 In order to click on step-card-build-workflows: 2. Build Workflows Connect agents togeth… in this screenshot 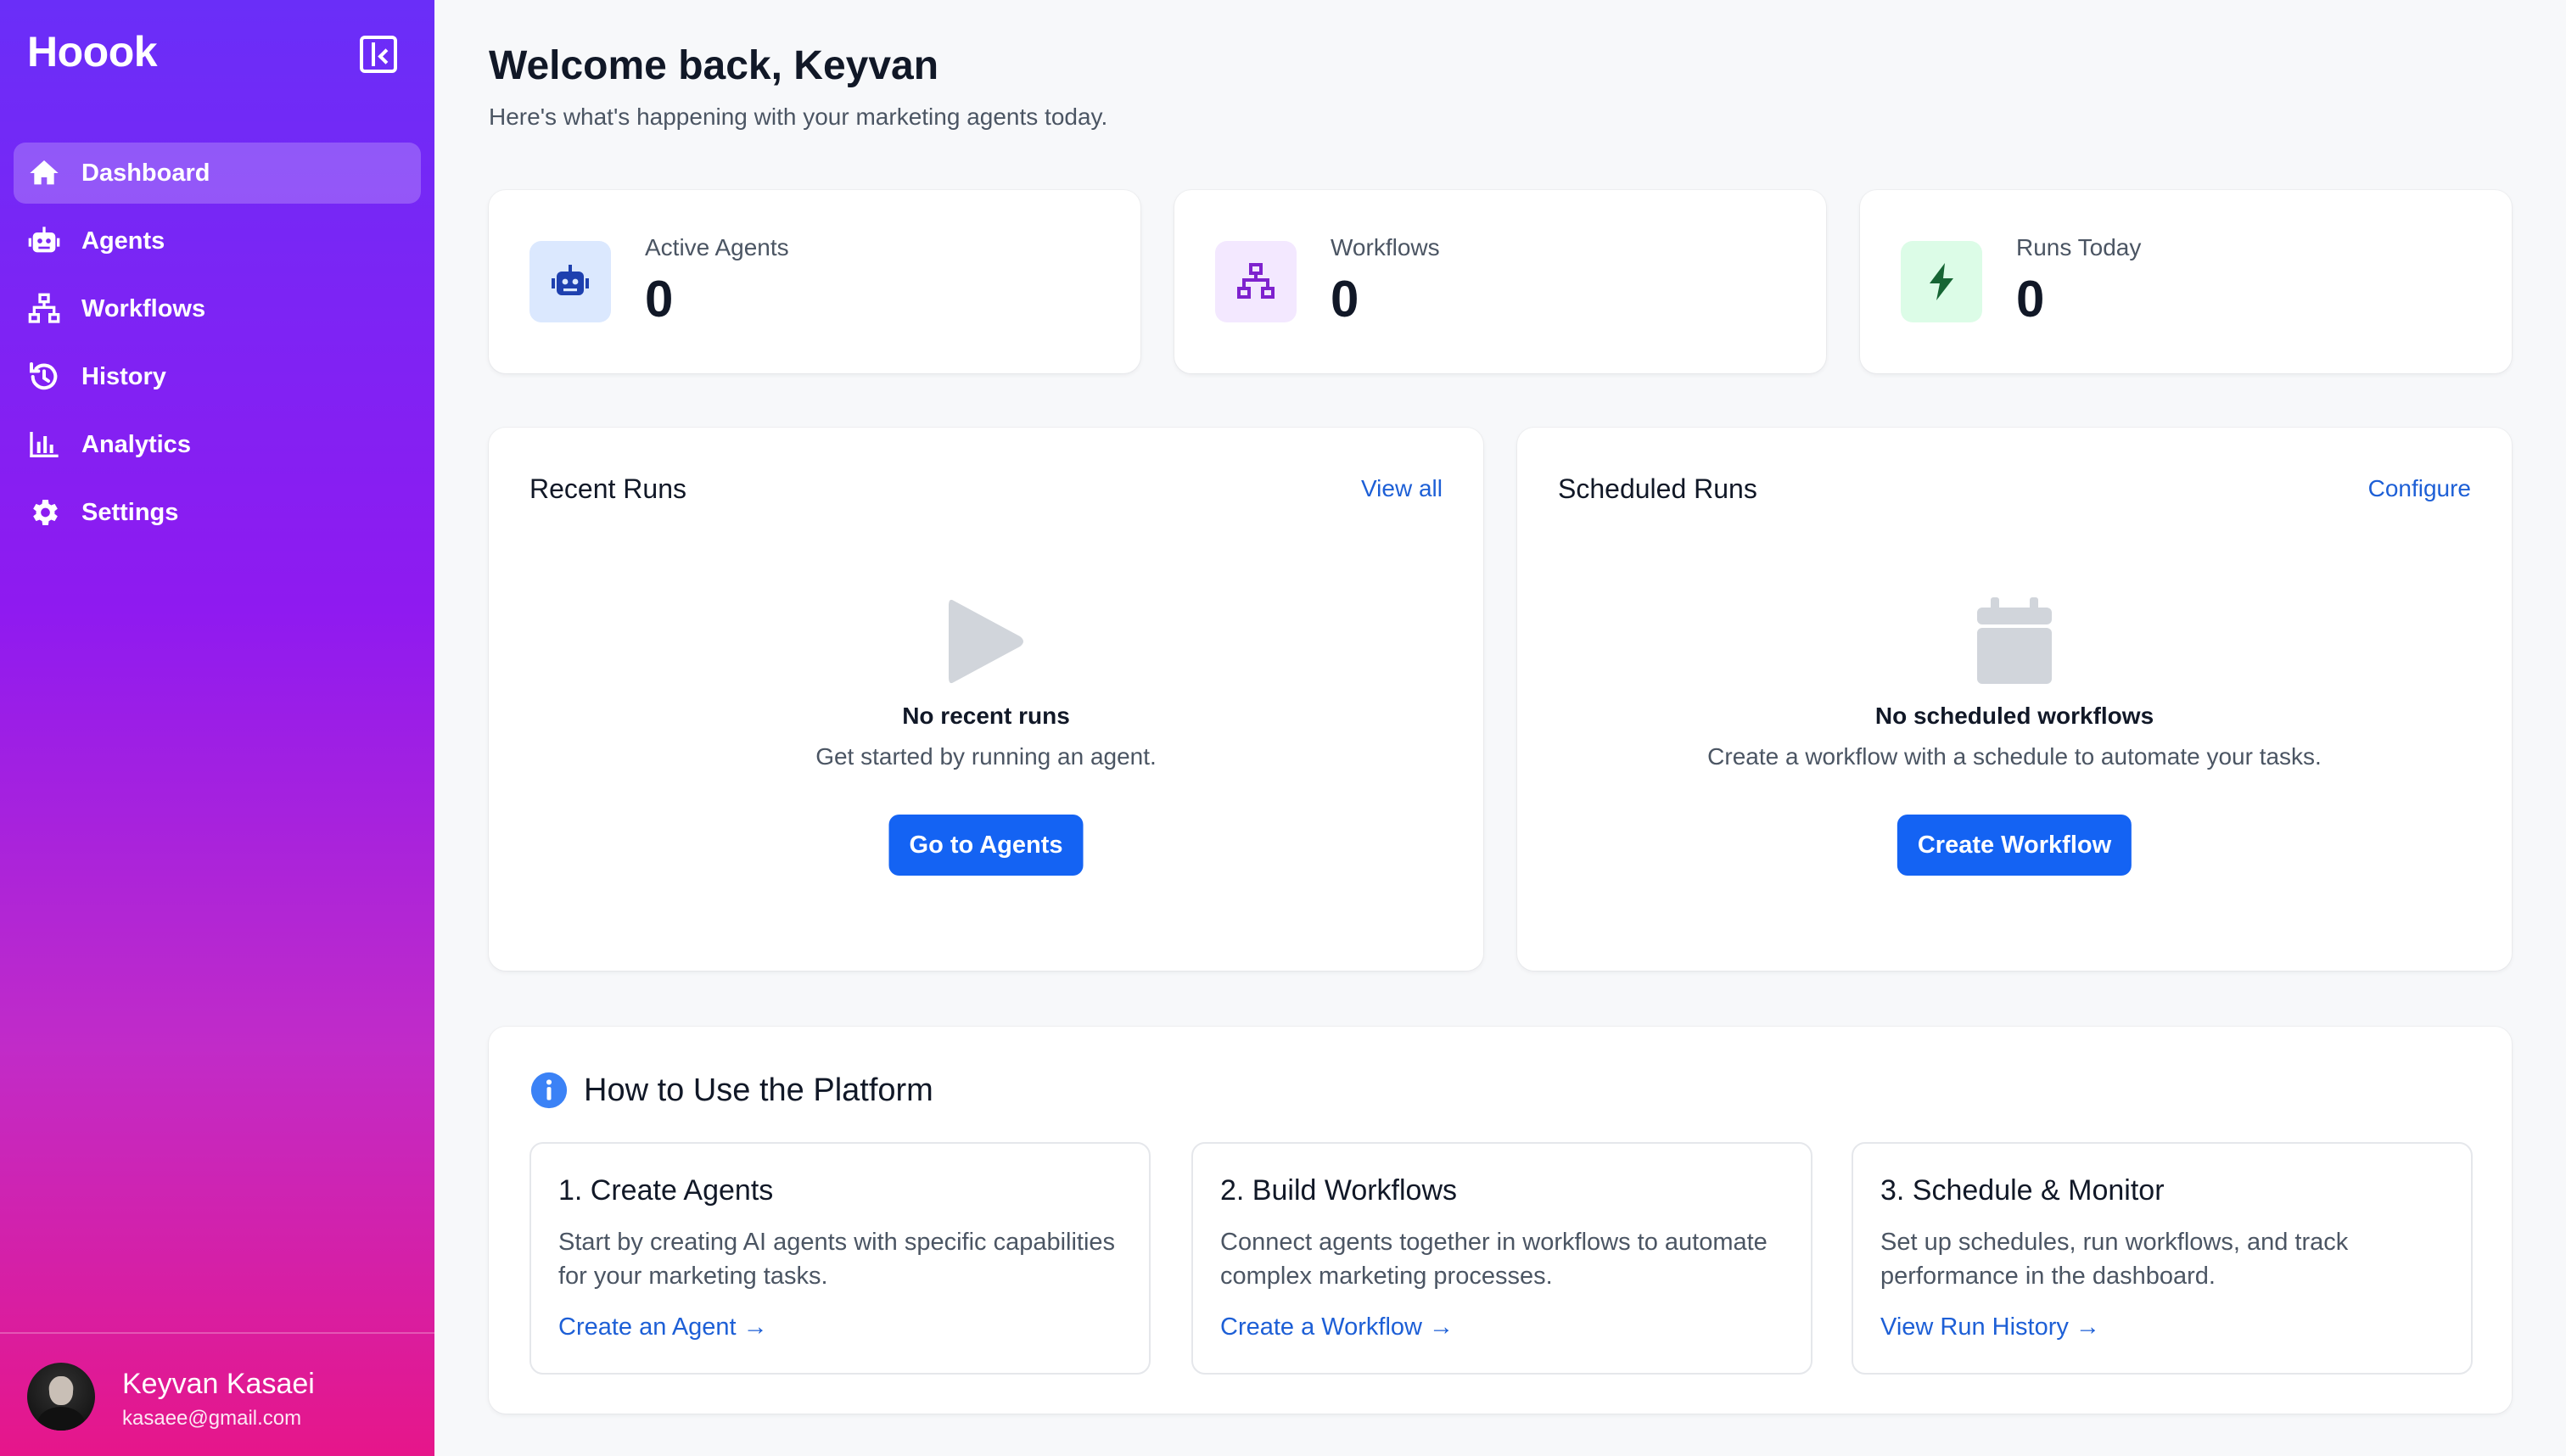, I will do `click(1501, 1258)`.